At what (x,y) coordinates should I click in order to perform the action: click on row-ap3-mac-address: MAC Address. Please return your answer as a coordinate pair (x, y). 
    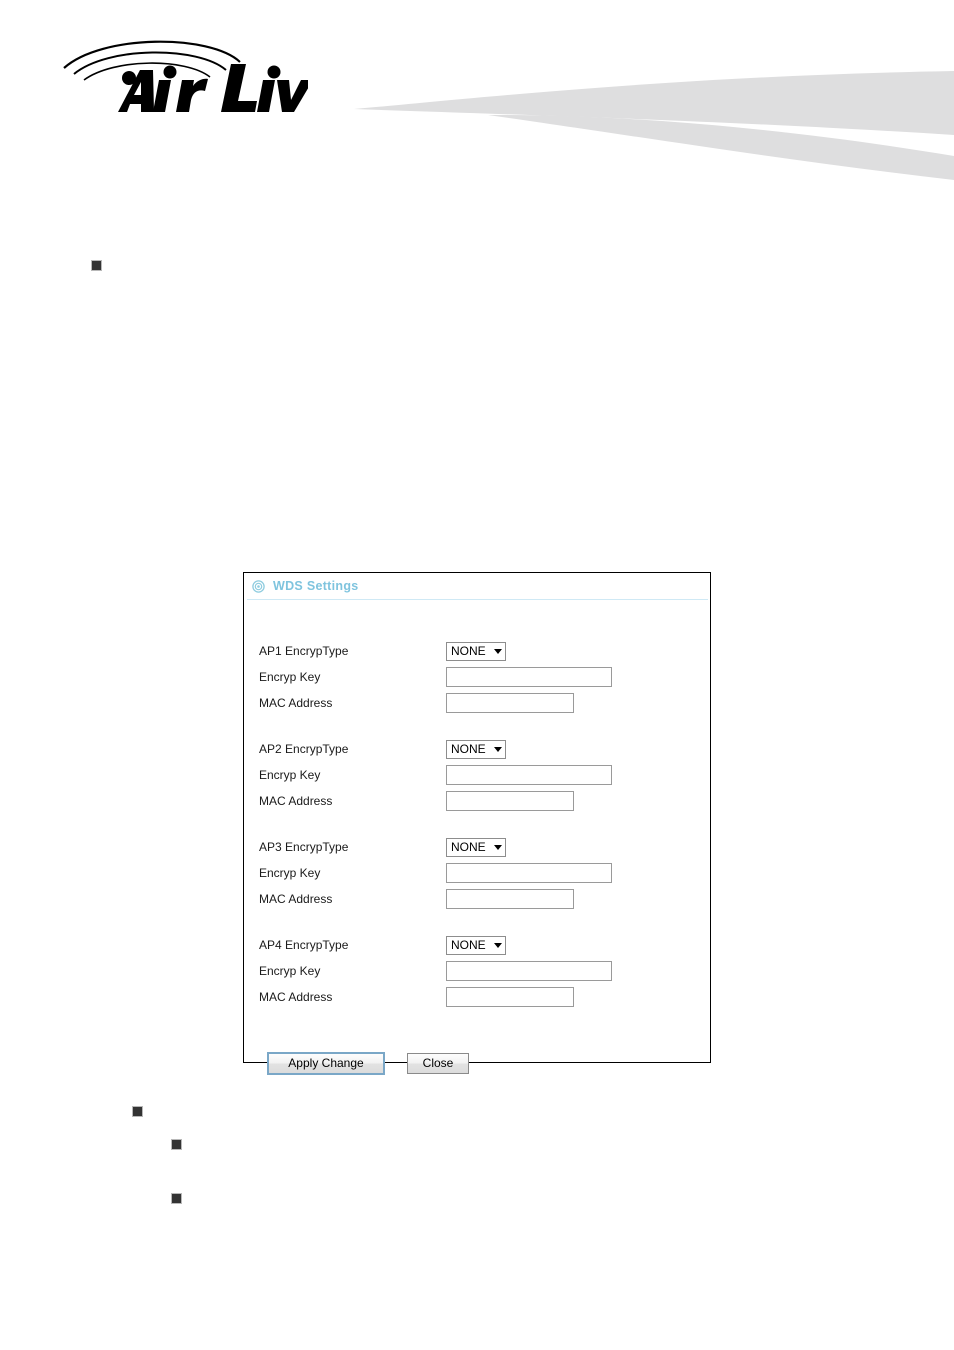
    Looking at the image, I should click on (484, 899).